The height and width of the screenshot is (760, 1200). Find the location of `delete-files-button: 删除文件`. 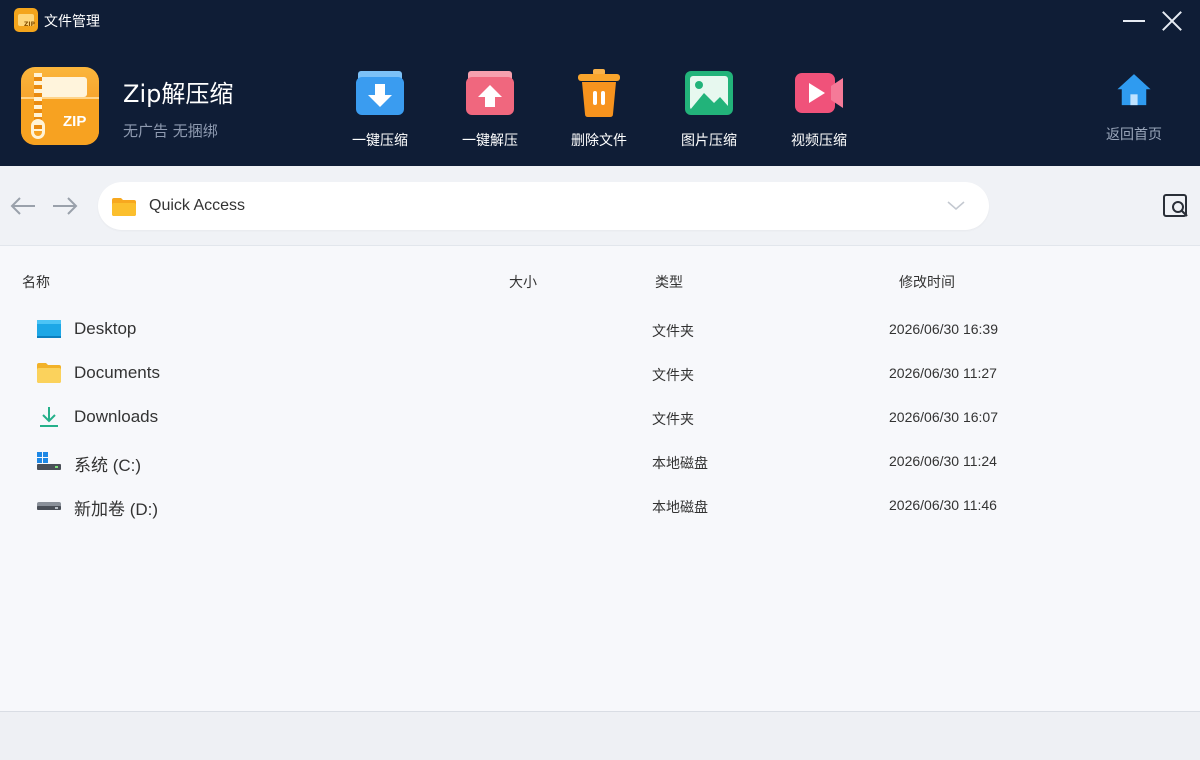

delete-files-button: 删除文件 is located at coordinates (599, 110).